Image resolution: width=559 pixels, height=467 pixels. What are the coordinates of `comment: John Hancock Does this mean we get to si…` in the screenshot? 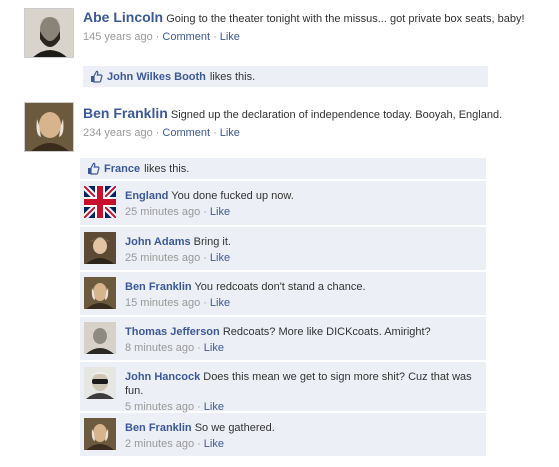 It's located at (283, 387).